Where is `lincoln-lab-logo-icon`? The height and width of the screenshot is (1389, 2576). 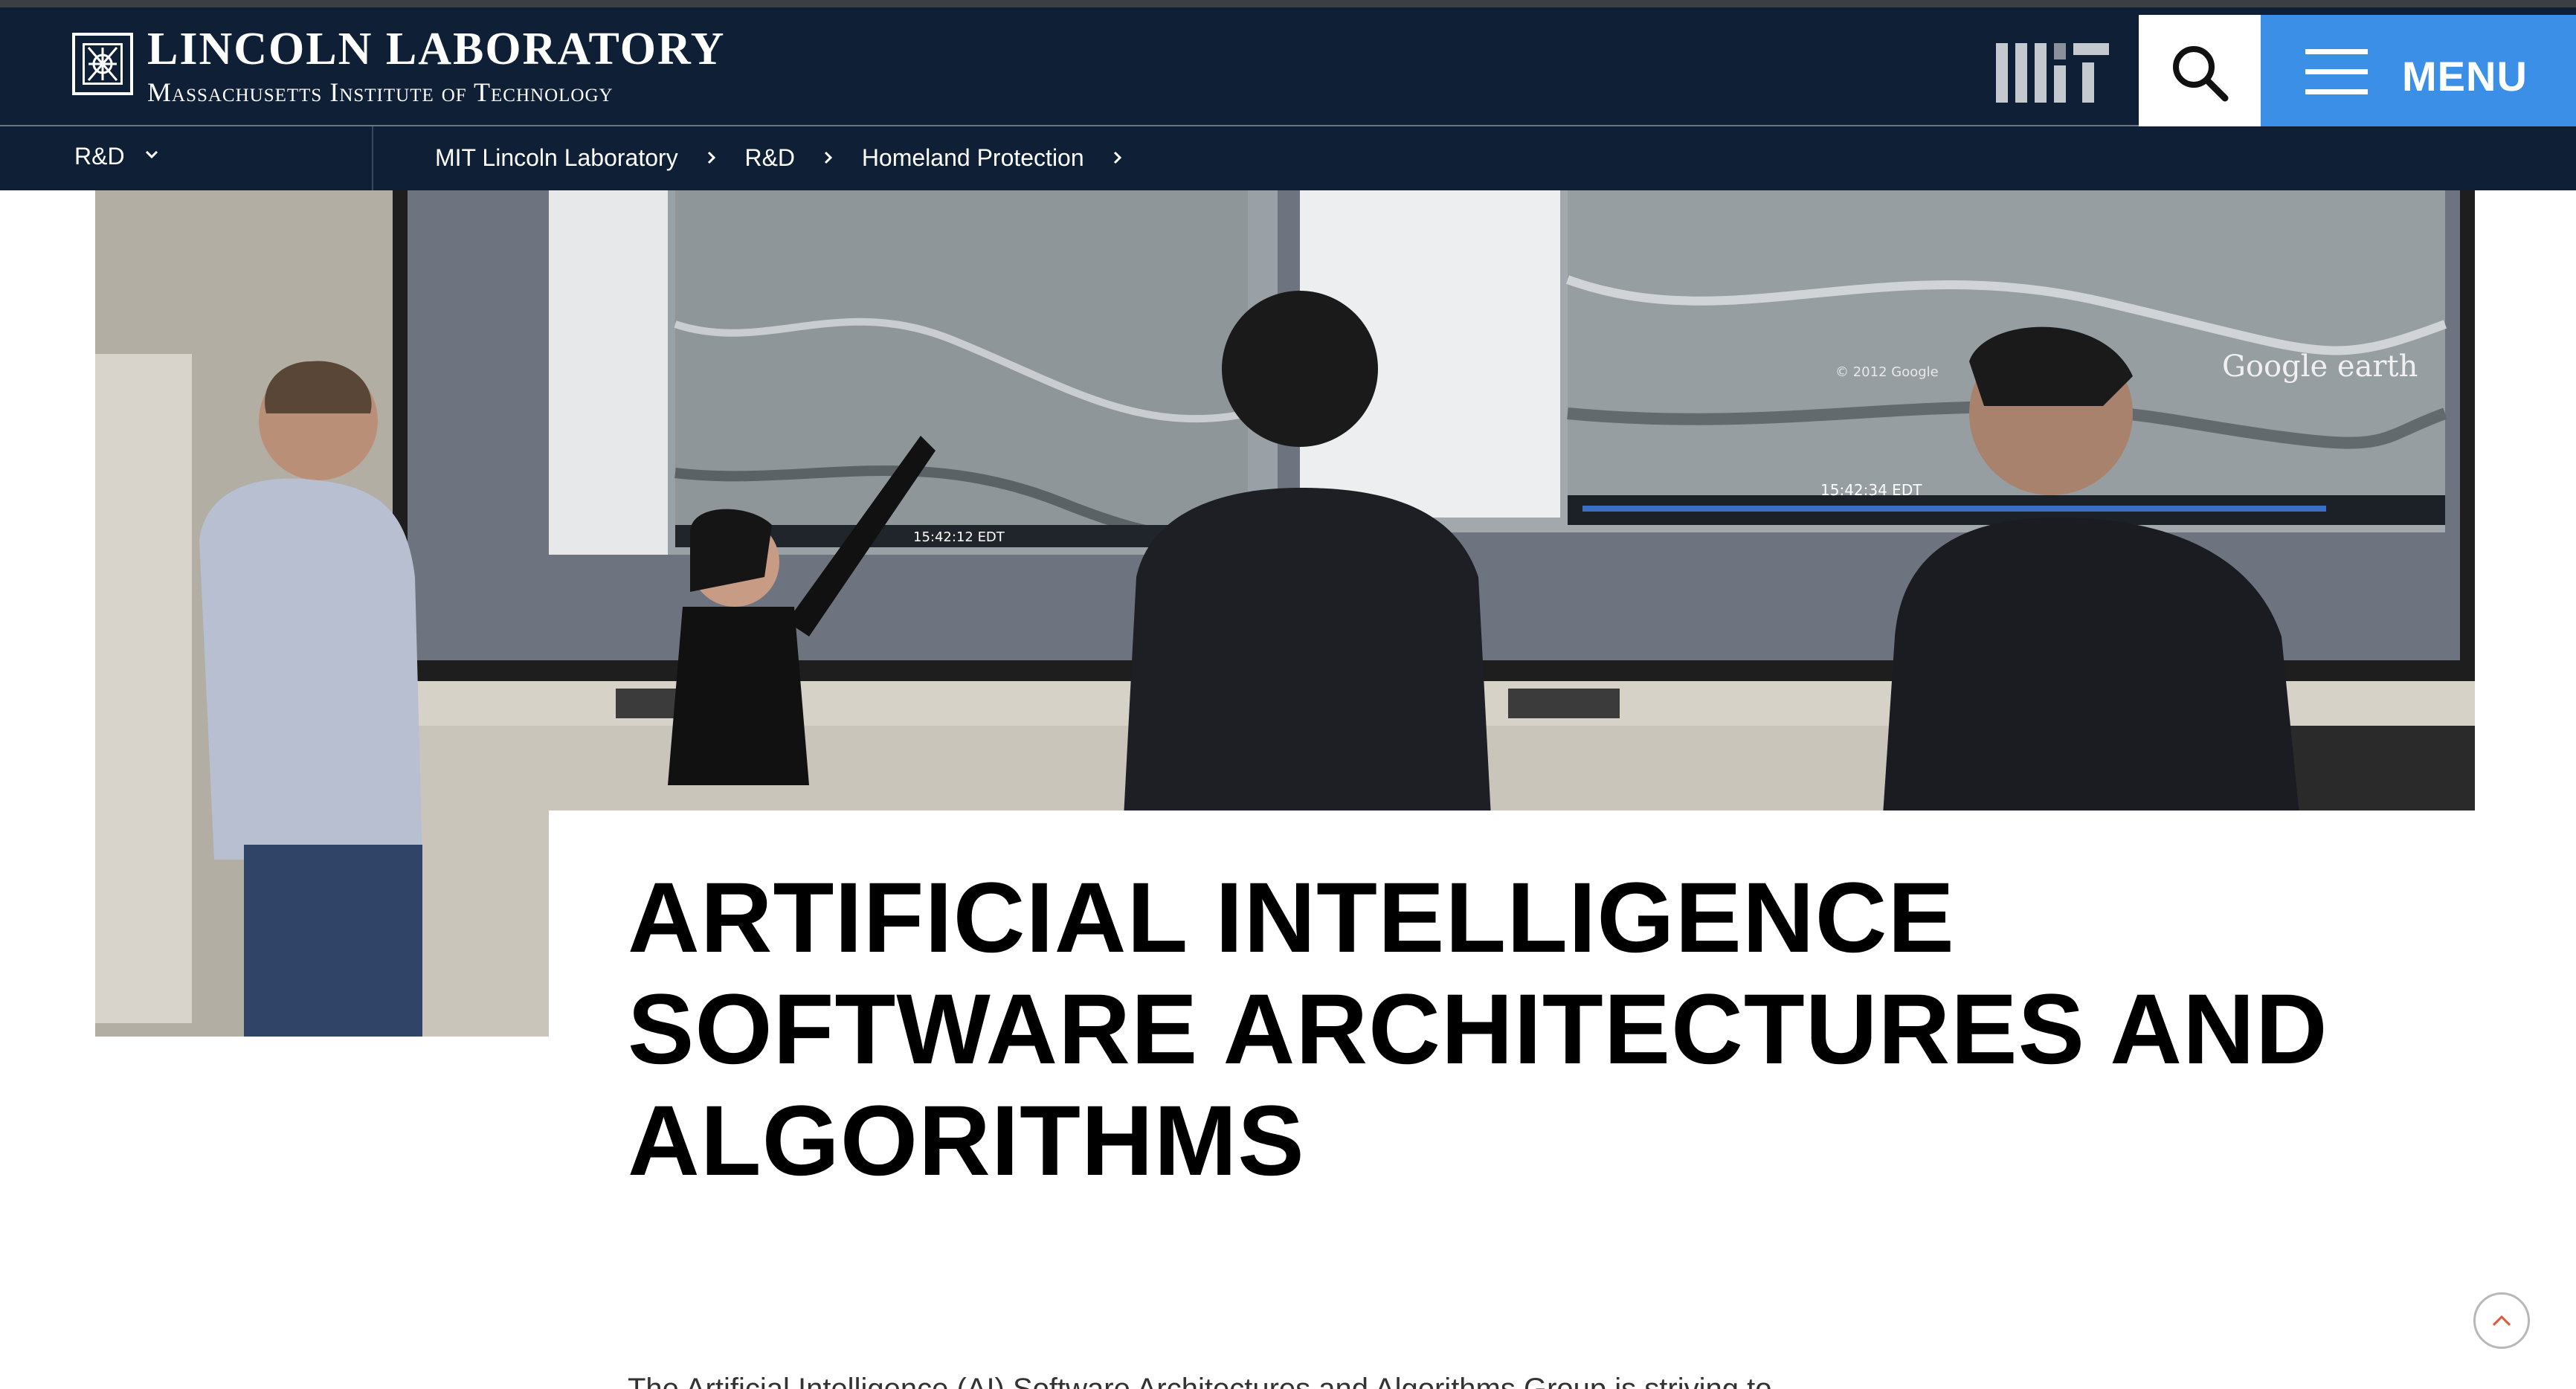 lincoln-lab-logo-icon is located at coordinates (102, 64).